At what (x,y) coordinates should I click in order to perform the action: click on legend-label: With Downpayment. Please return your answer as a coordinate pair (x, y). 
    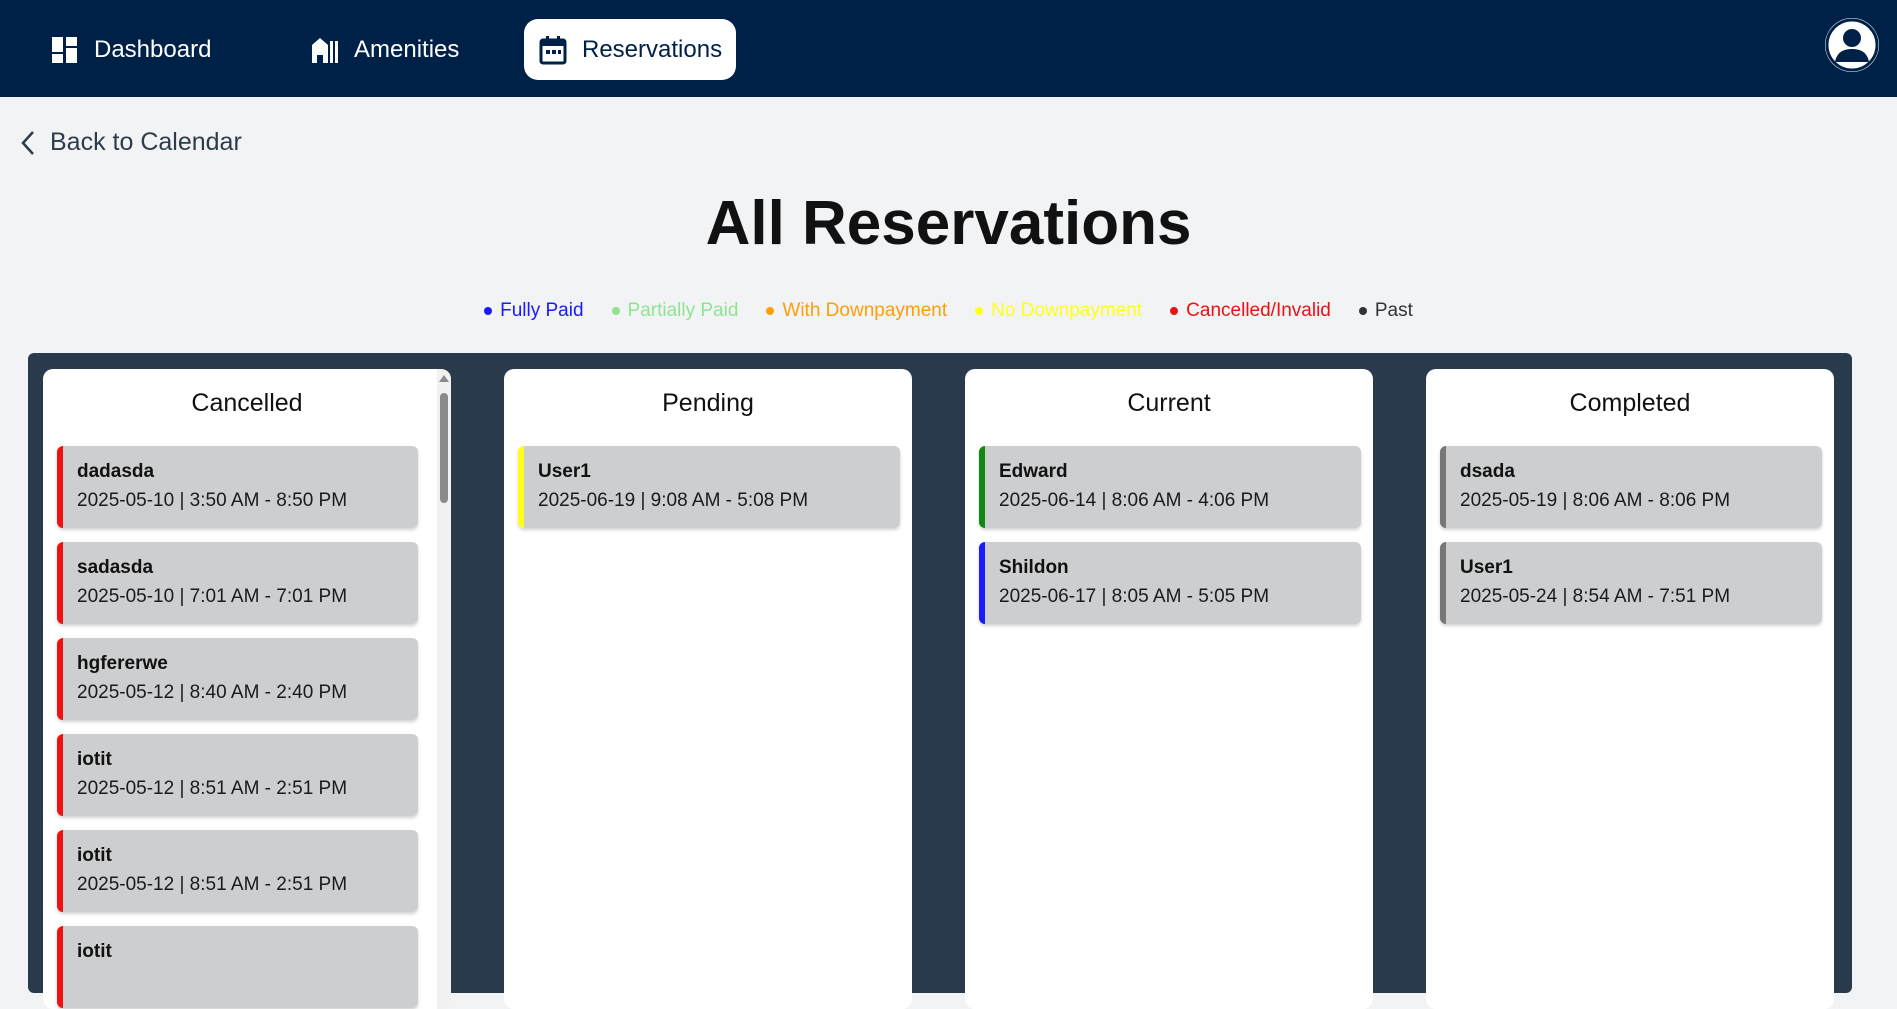
    Looking at the image, I should click on (865, 310).